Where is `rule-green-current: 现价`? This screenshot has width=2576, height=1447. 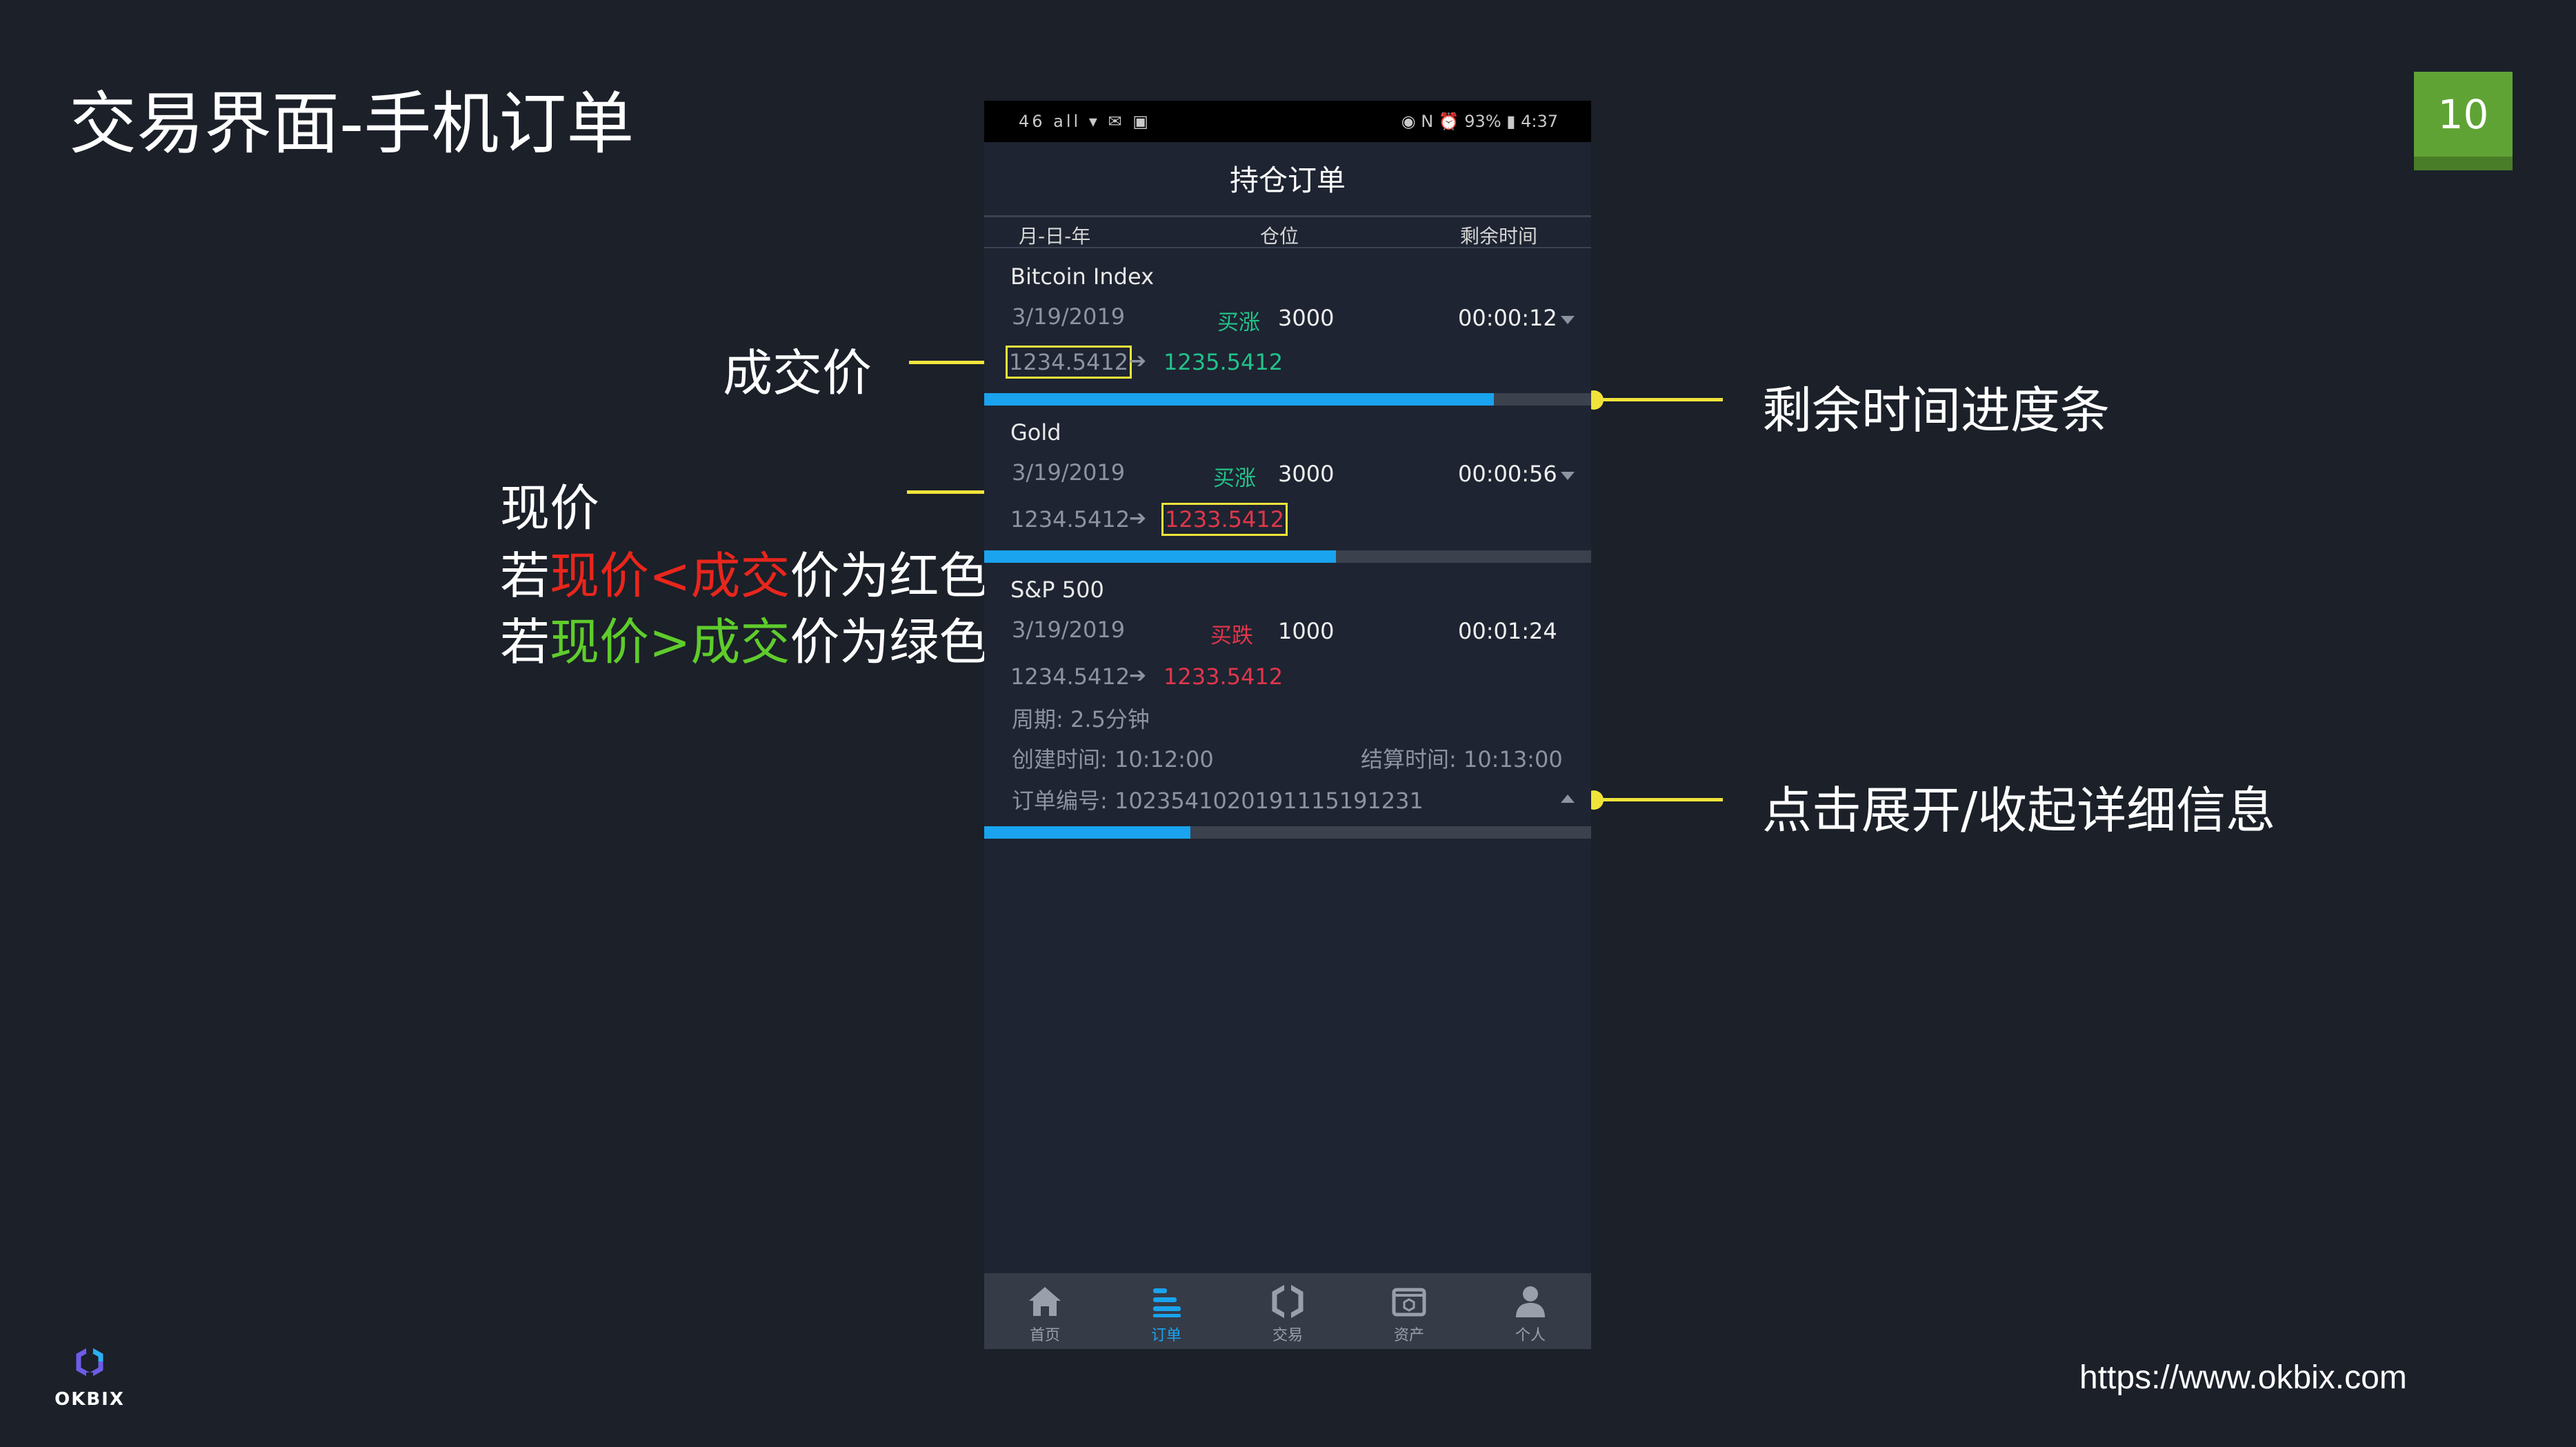 rule-green-current: 现价 is located at coordinates (600, 642).